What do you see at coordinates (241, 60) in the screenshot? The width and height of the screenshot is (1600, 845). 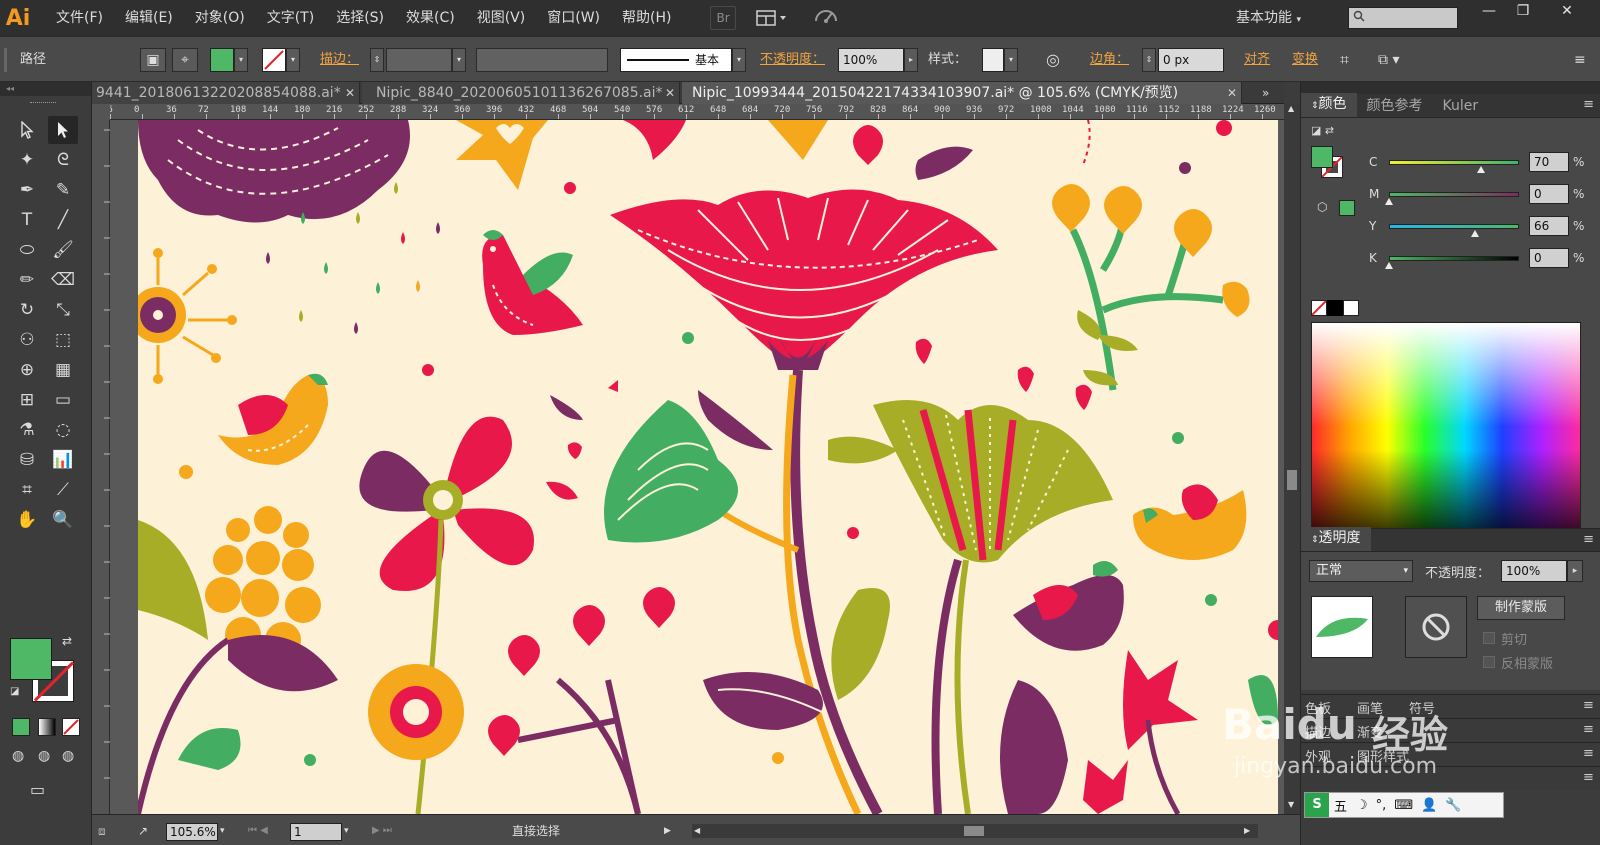 I see `fill-dropdown: ▾` at bounding box center [241, 60].